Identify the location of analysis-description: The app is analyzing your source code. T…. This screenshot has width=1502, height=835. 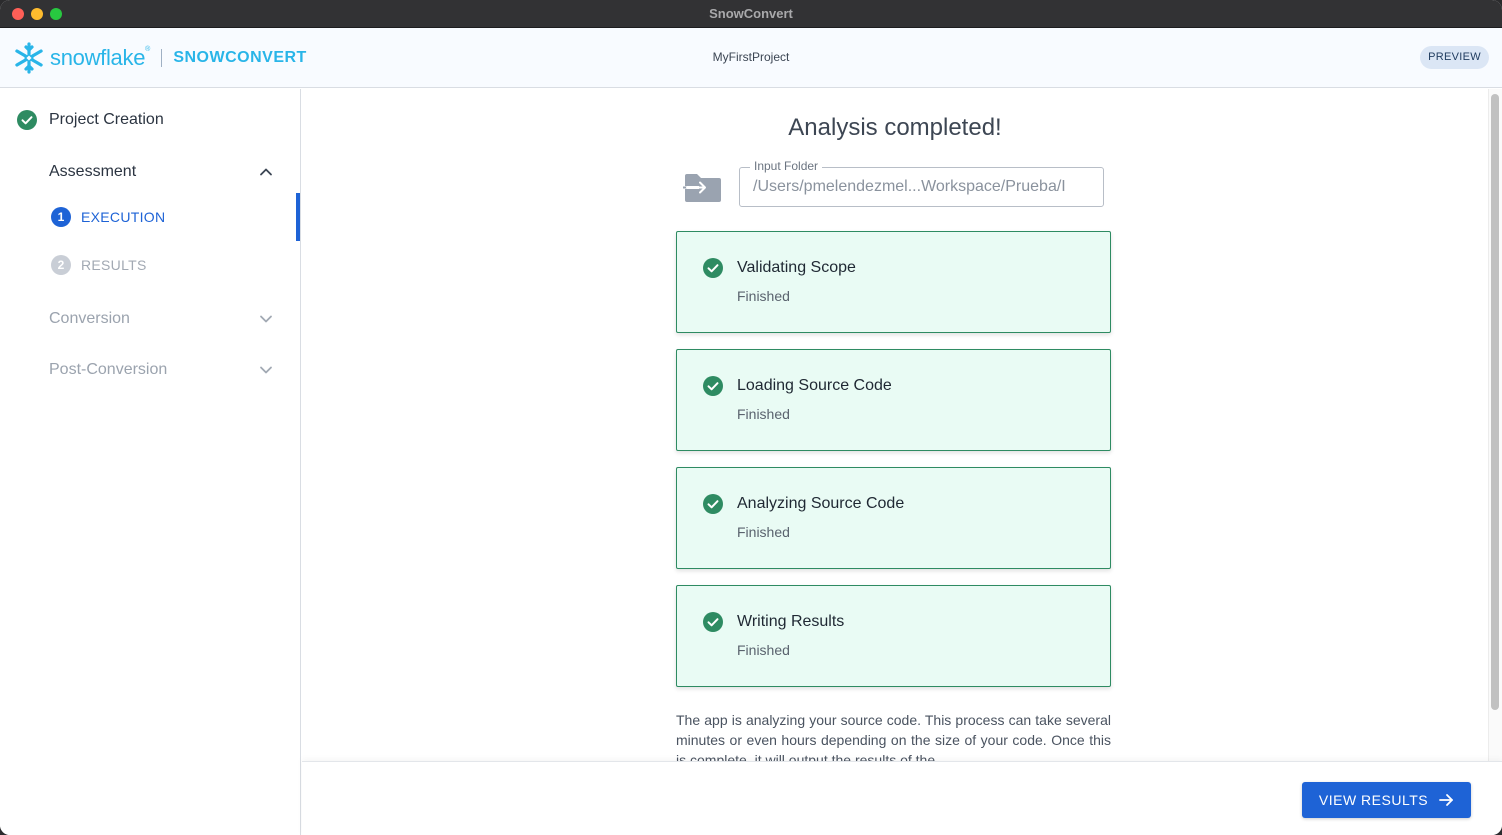
(893, 736).